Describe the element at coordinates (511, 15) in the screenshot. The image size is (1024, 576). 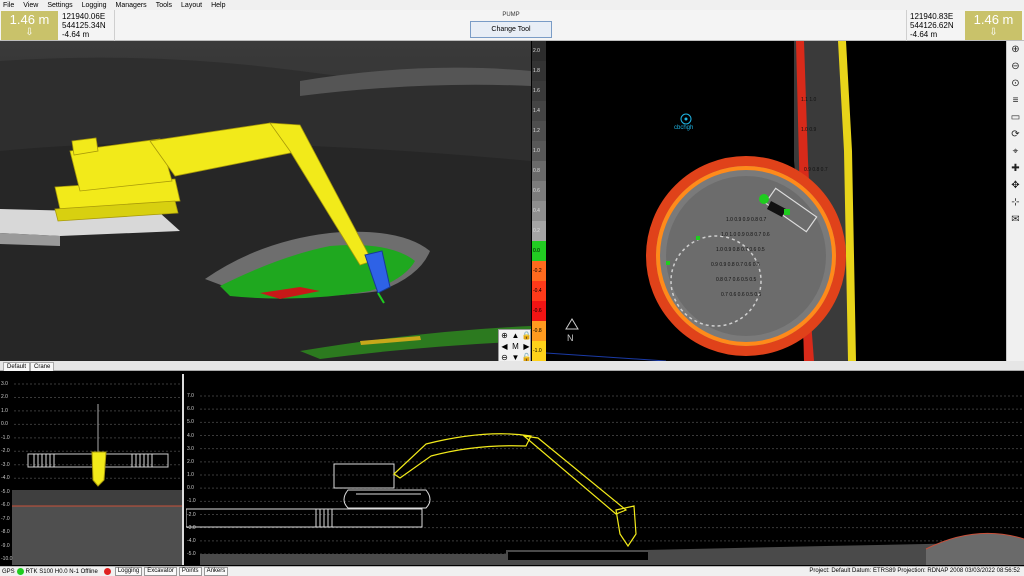
I see `tool-name: PUMP` at that location.